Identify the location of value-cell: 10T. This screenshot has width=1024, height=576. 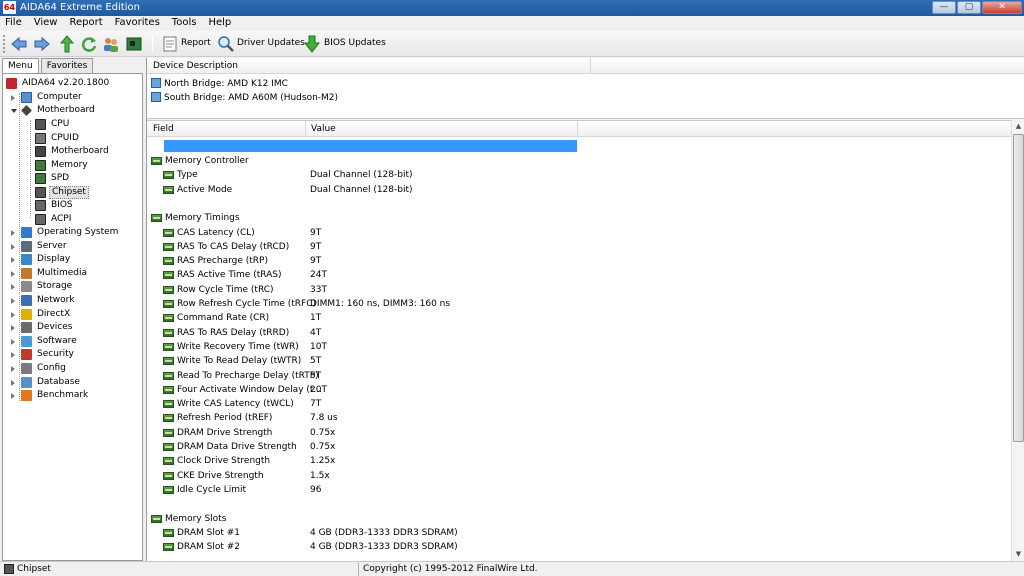
(318, 346).